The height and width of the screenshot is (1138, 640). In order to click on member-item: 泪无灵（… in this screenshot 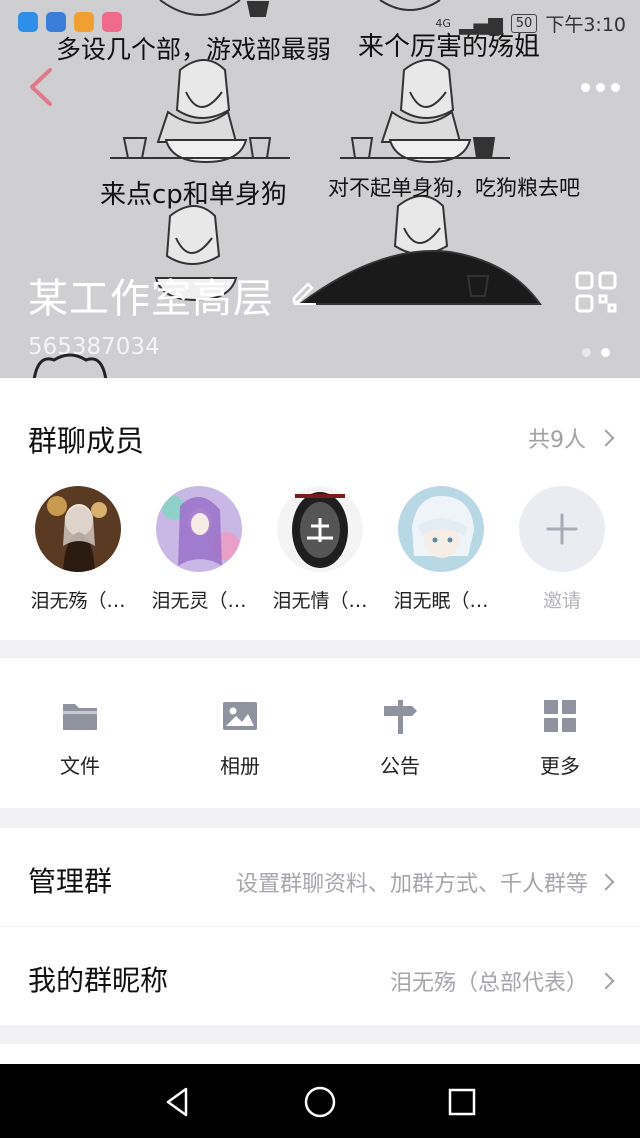, I will do `click(199, 549)`.